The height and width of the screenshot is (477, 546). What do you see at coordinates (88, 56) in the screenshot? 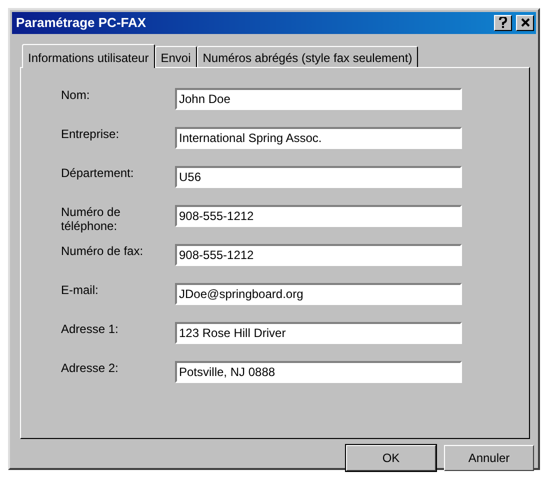
I see `tab: Informations utilisateur` at bounding box center [88, 56].